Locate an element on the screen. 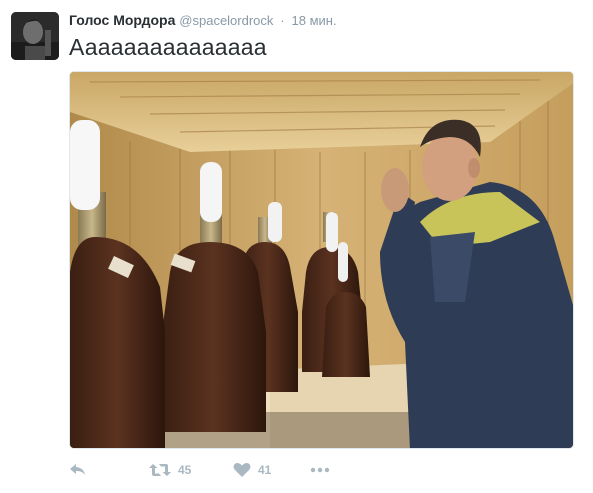 The height and width of the screenshot is (493, 593). tweet-actions: 45 41 is located at coordinates (329, 470).